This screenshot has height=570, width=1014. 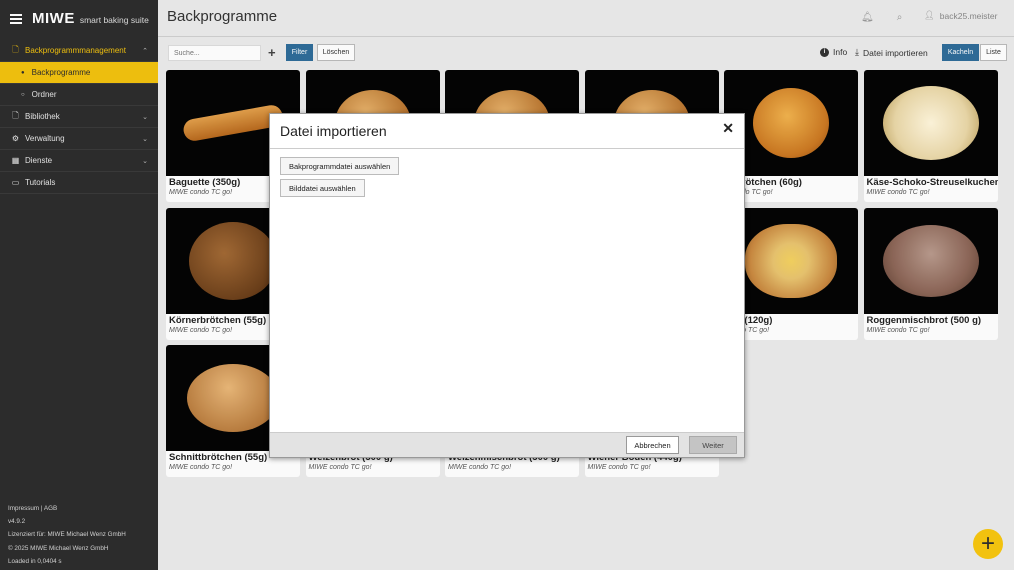 I want to click on close-icon: ✕, so click(x=728, y=128).